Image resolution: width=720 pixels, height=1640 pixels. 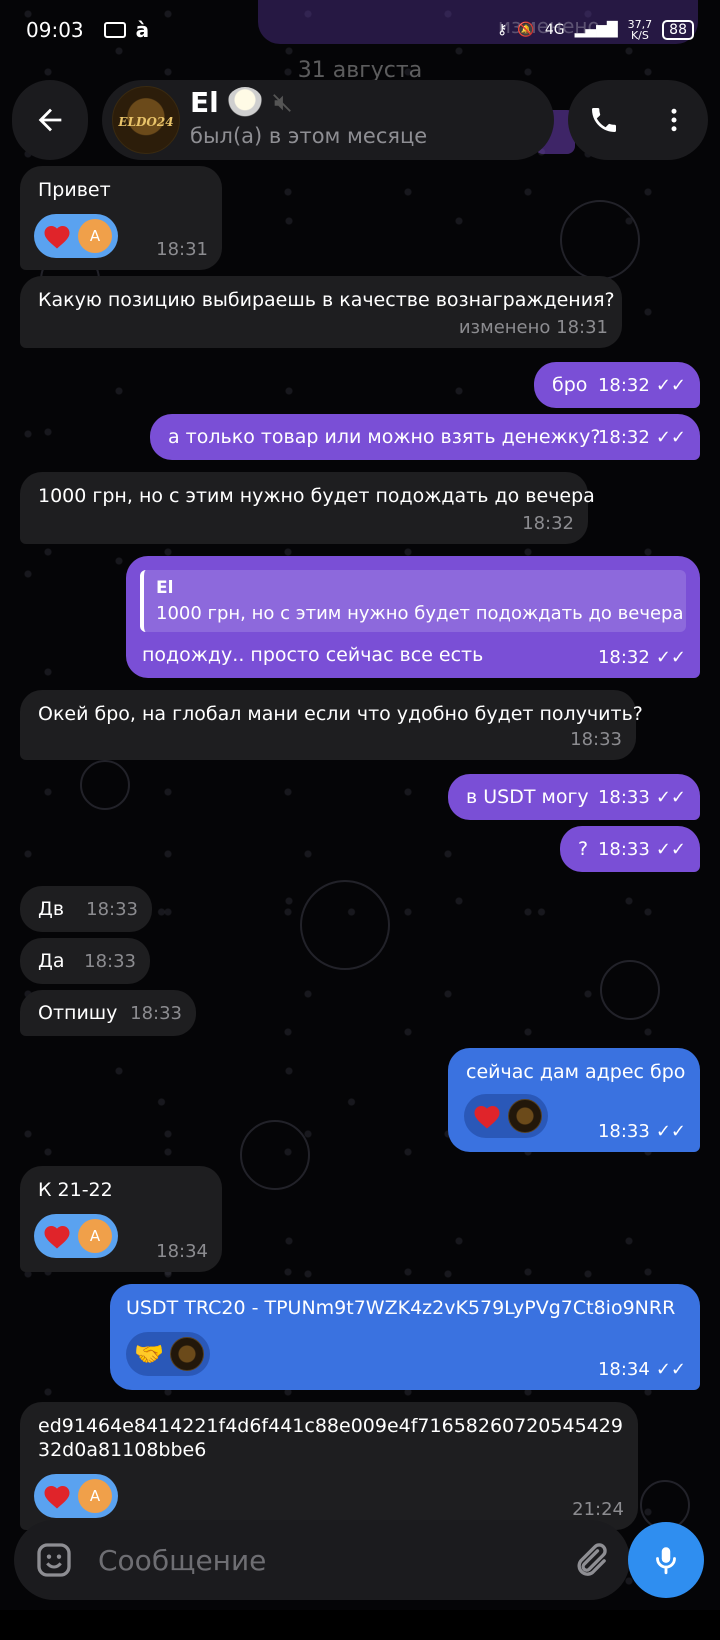 I want to click on message-outgoing: в USDT могу 18:33 ✓✓, so click(x=574, y=797).